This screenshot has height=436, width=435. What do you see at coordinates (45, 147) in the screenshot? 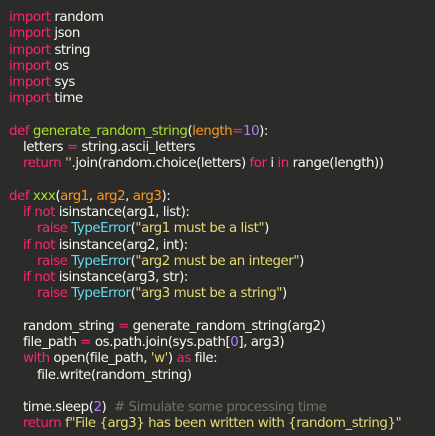
I see `code-token: letters` at bounding box center [45, 147].